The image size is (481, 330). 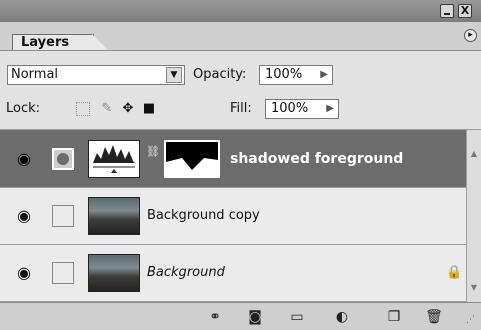 I want to click on opacity-value: 100%, so click(x=284, y=74).